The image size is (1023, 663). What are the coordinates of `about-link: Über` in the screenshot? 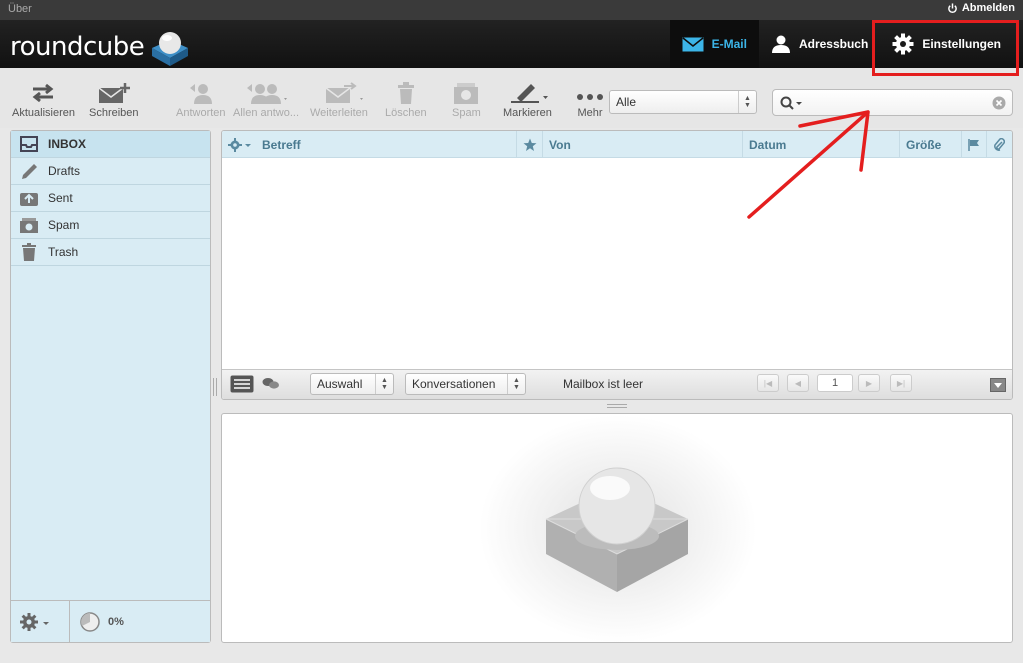 It's located at (20, 9).